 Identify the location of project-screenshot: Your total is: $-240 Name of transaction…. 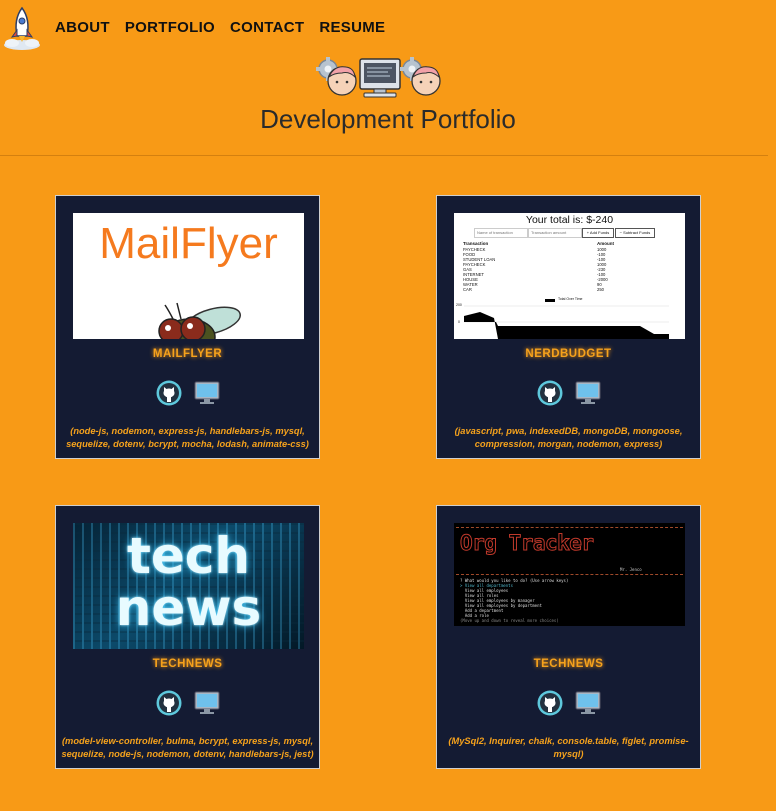
(569, 276).